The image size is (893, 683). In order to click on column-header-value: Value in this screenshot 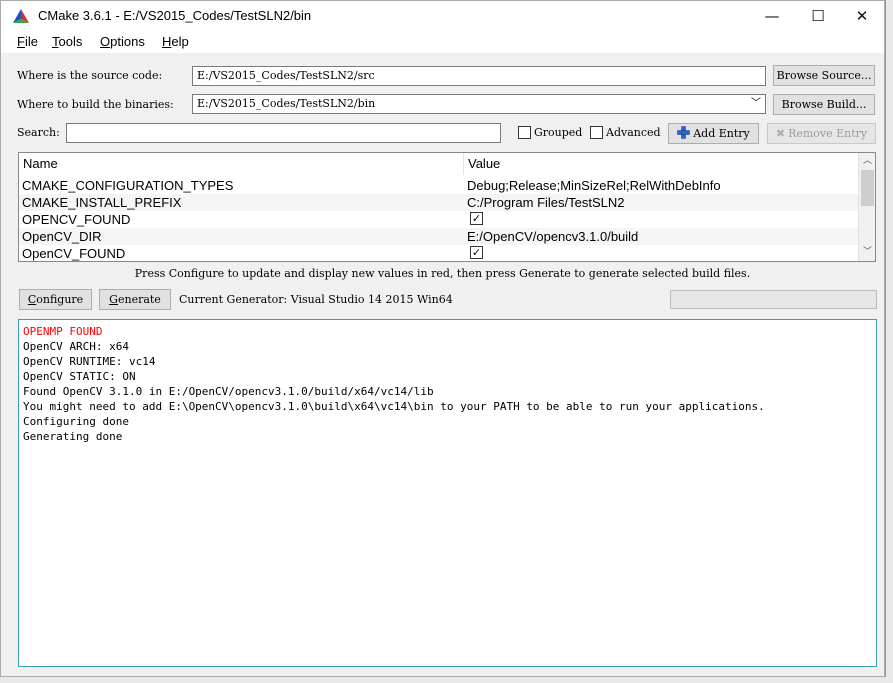, I will do `click(661, 164)`.